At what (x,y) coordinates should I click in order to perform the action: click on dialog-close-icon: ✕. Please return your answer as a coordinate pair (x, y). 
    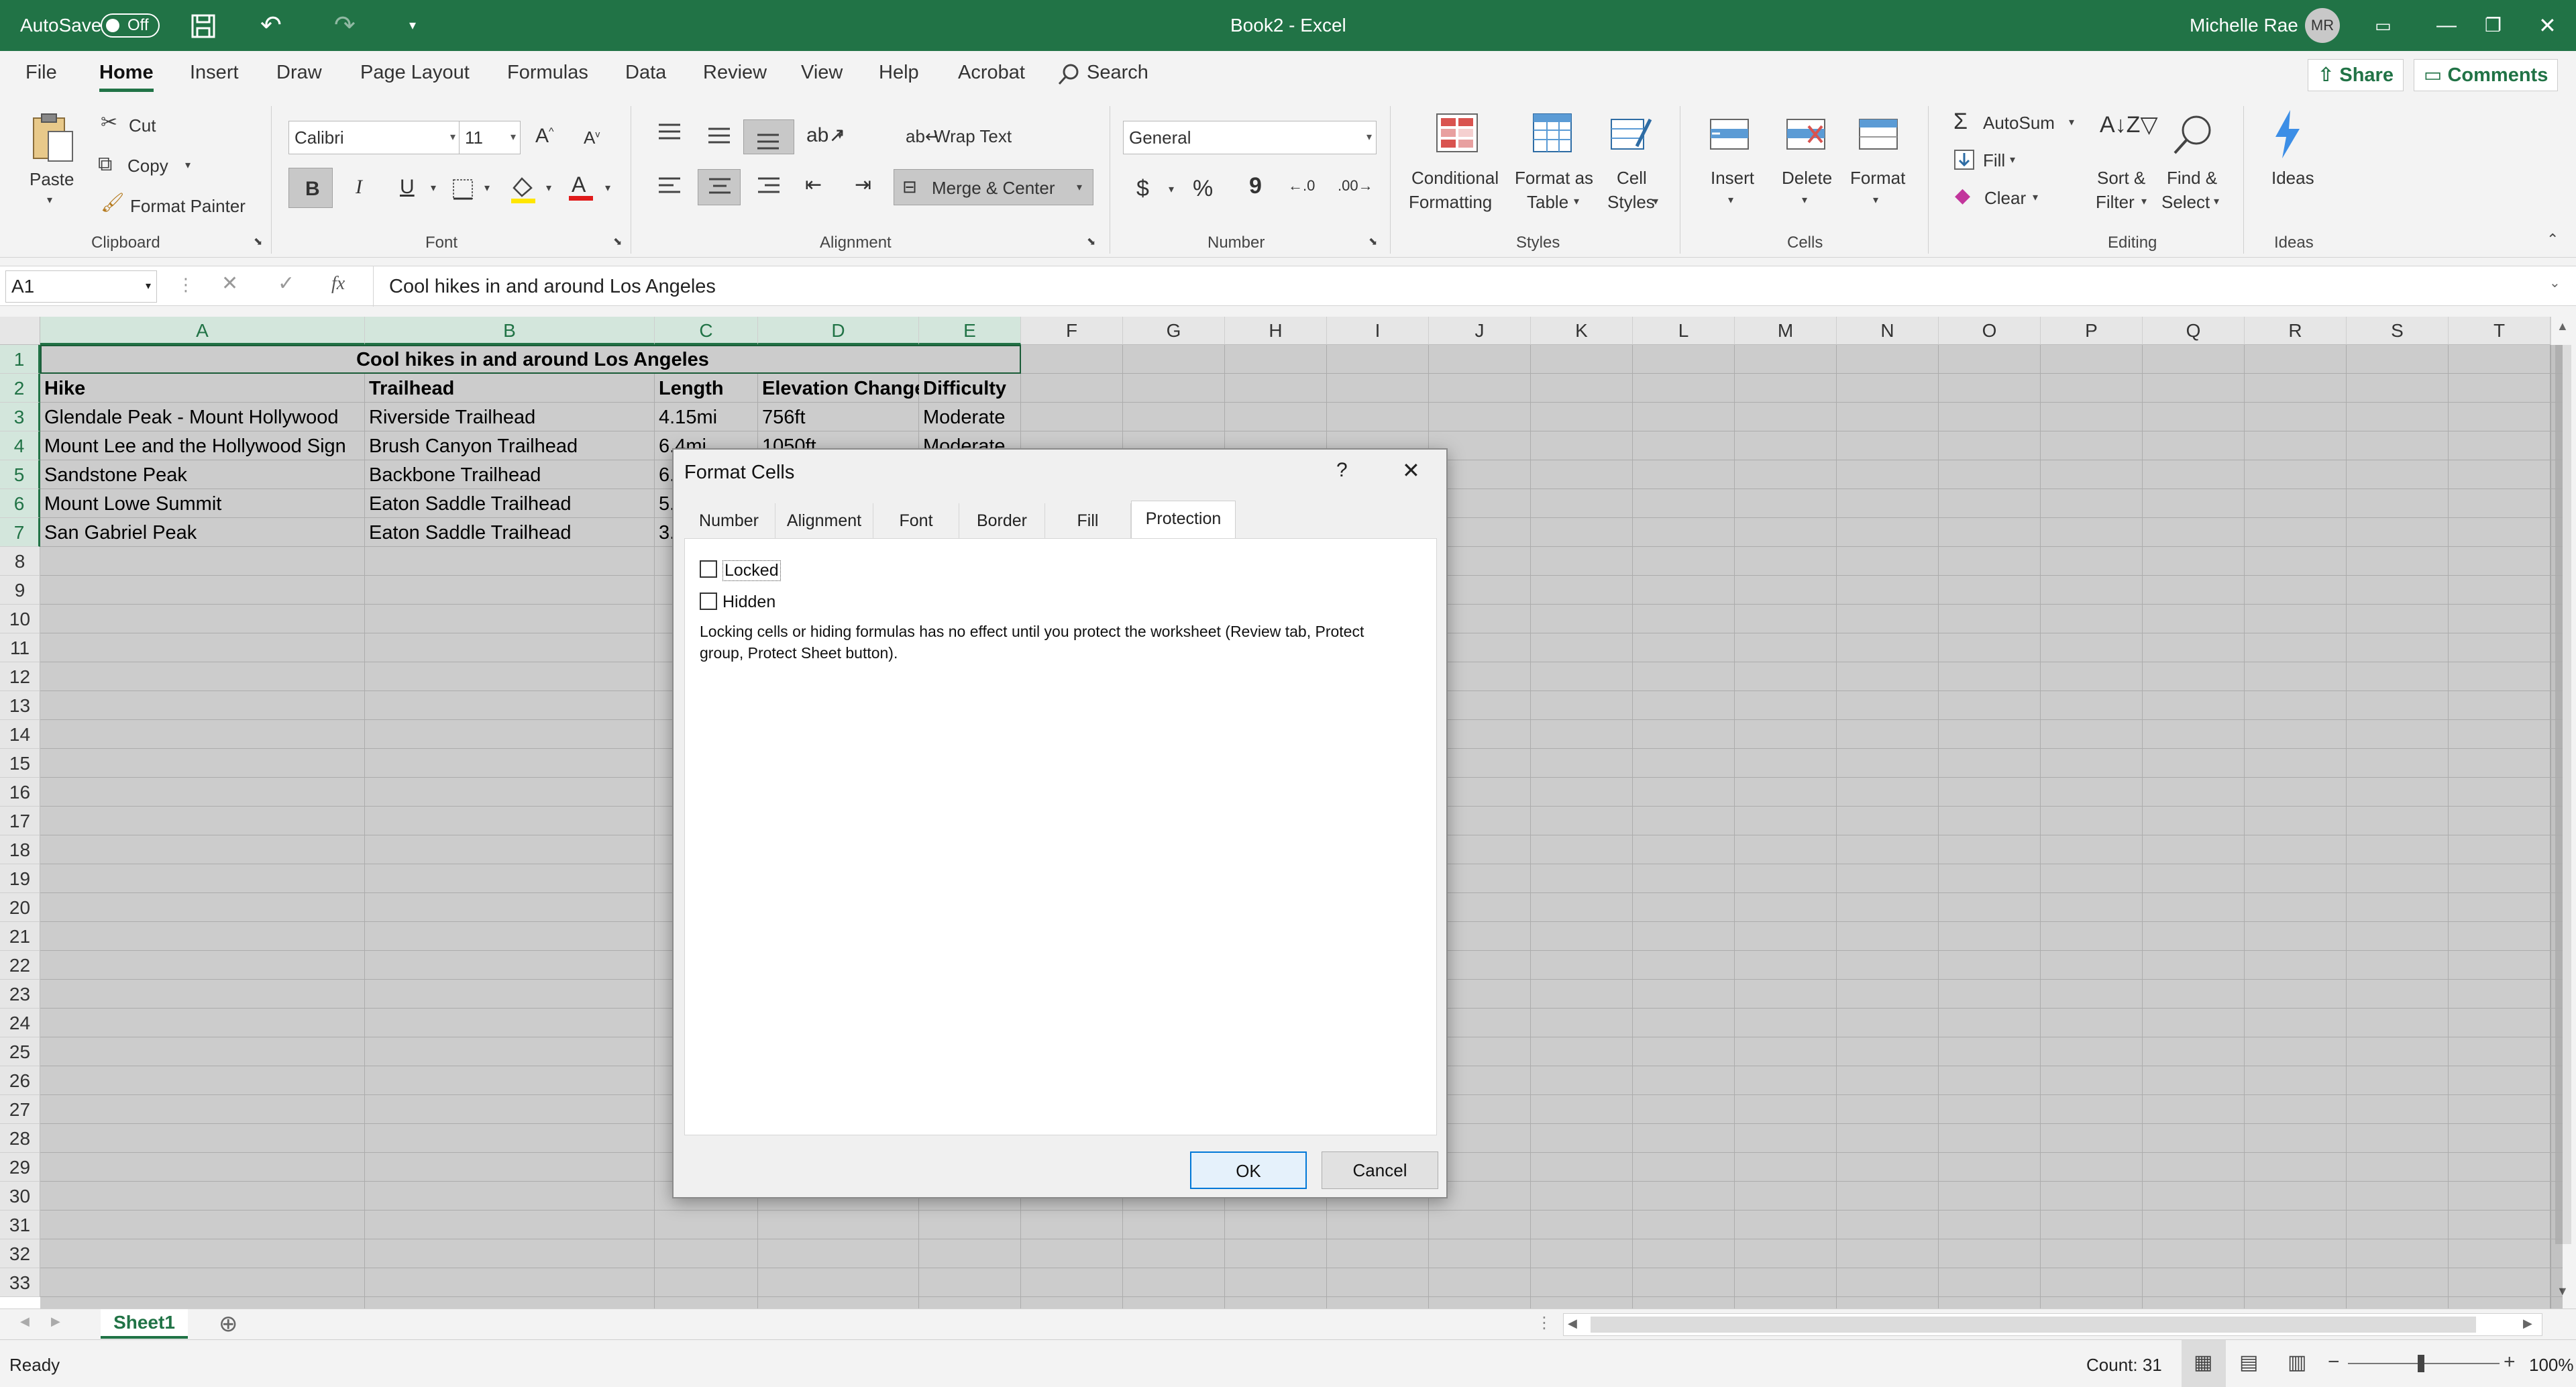
    Looking at the image, I should click on (1411, 470).